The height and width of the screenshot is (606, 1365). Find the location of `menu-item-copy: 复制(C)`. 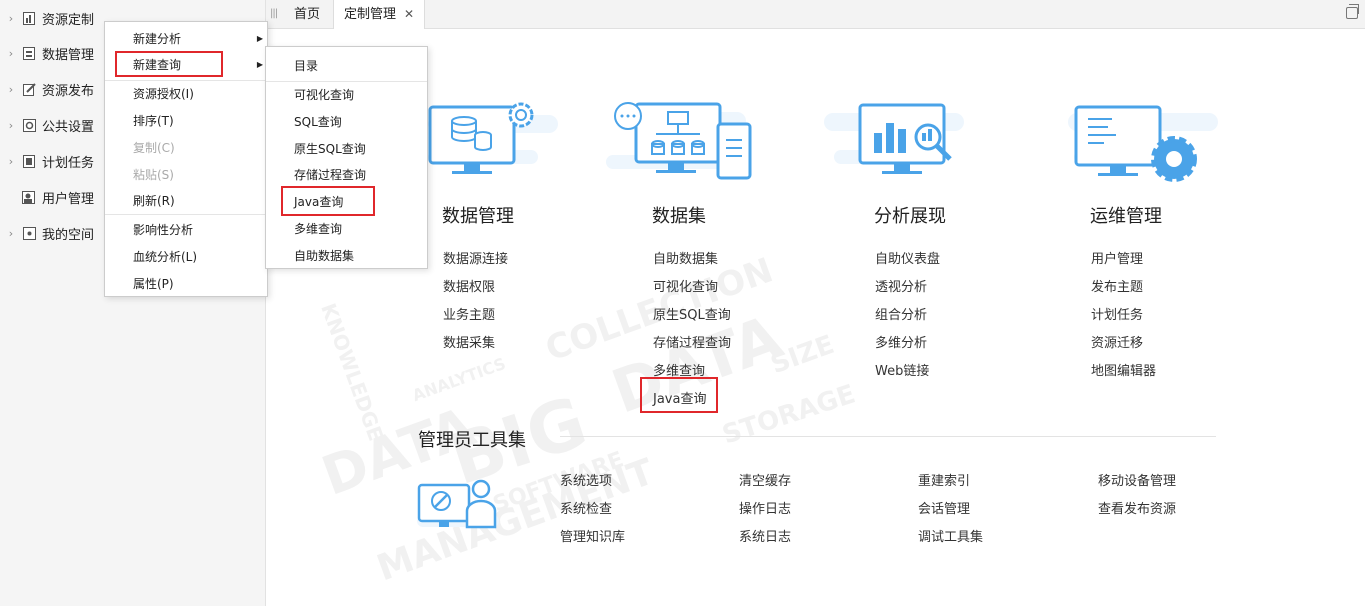

menu-item-copy: 复制(C) is located at coordinates (186, 148).